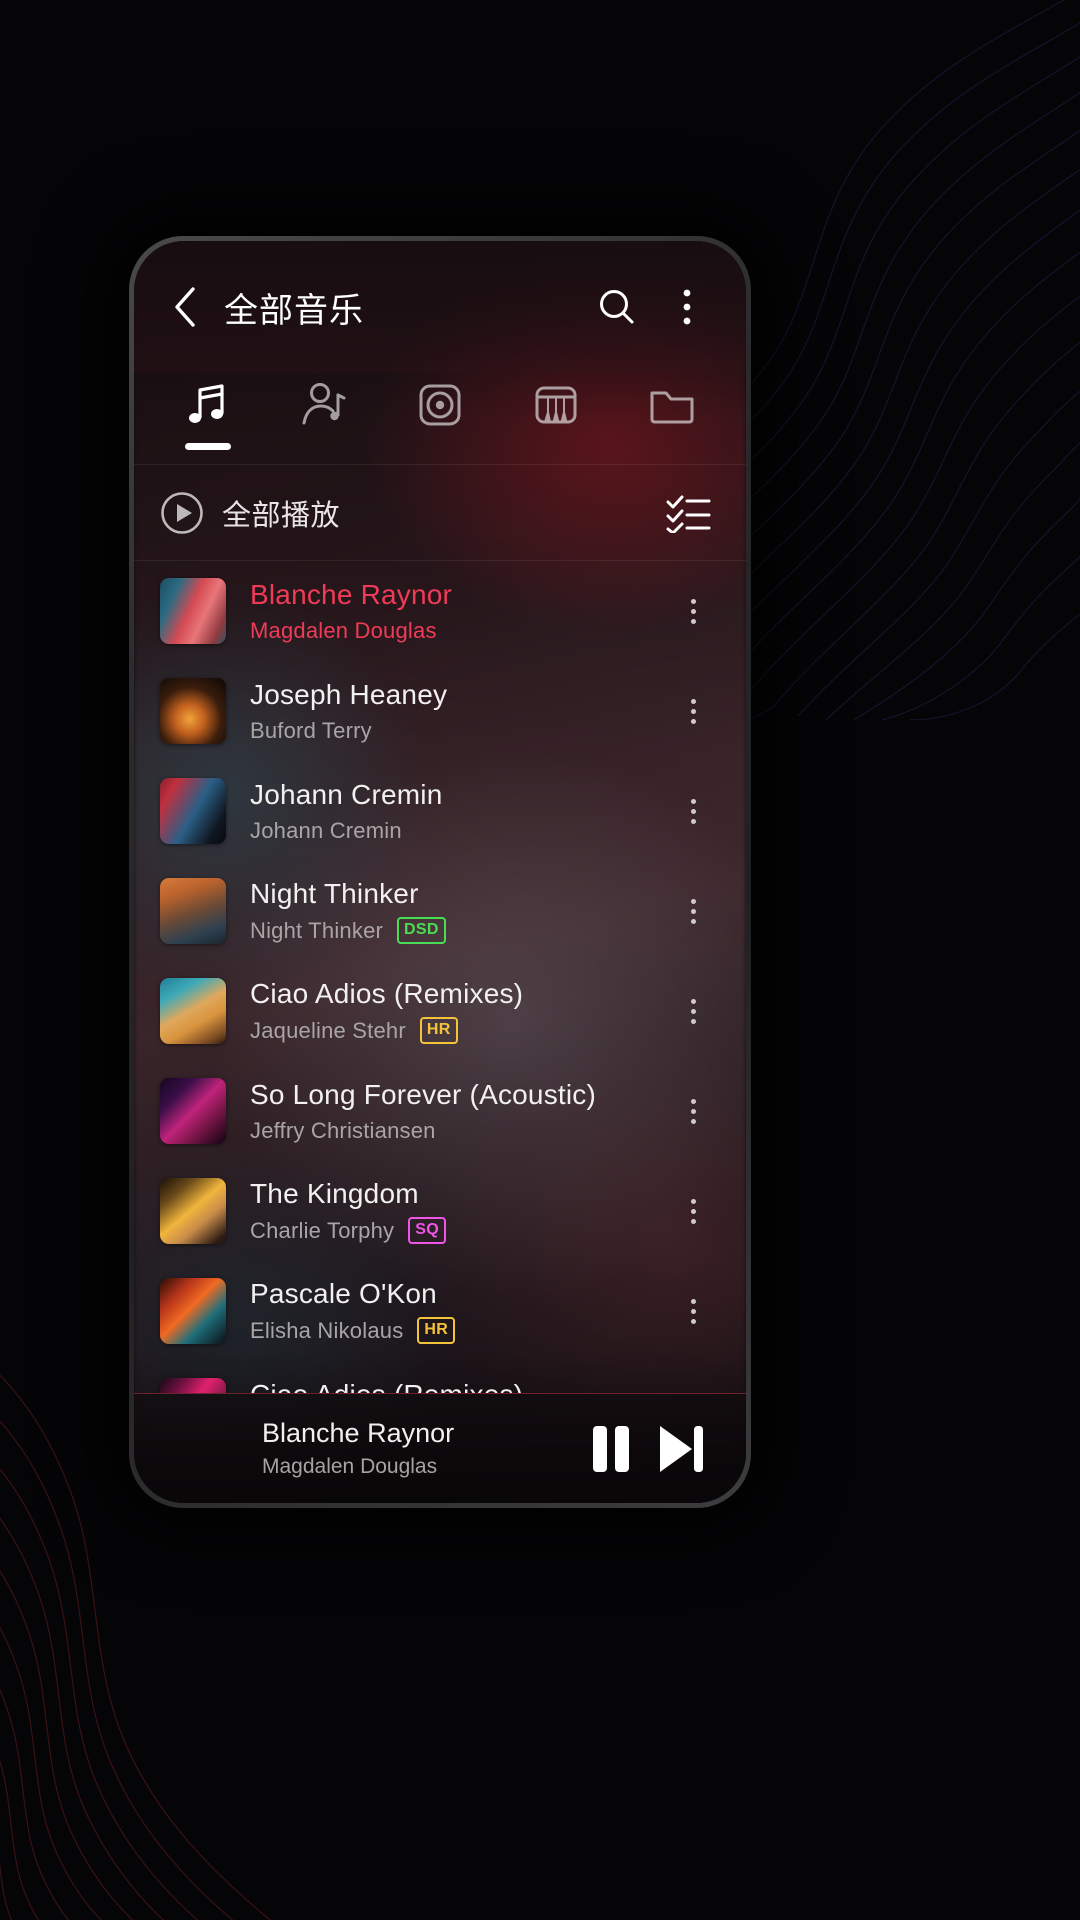 Image resolution: width=1080 pixels, height=1920 pixels. Describe the element at coordinates (436, 1330) in the screenshot. I see `quality-badge-hr: HR` at that location.